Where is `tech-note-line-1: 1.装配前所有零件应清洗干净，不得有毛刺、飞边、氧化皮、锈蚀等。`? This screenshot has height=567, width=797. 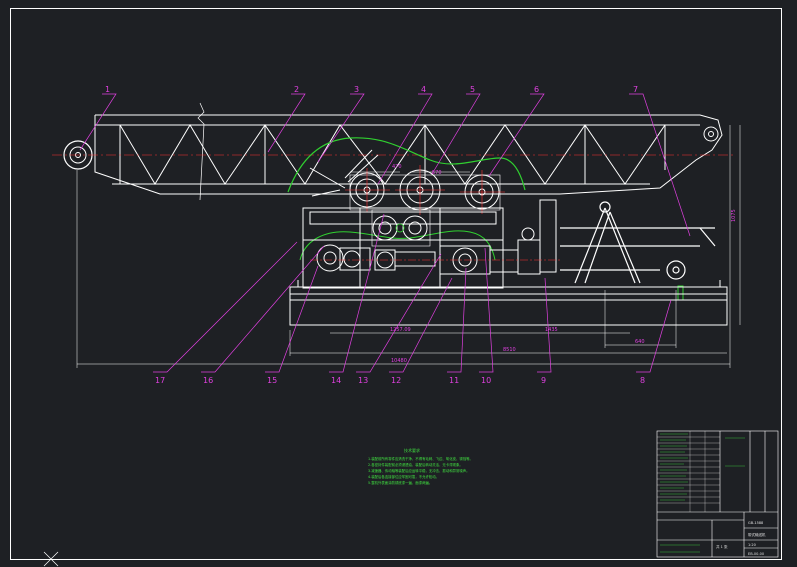 tech-note-line-1: 1.装配前所有零件应清洗干净，不得有毛刺、飞边、氧化皮、锈蚀等。 is located at coordinates (420, 458).